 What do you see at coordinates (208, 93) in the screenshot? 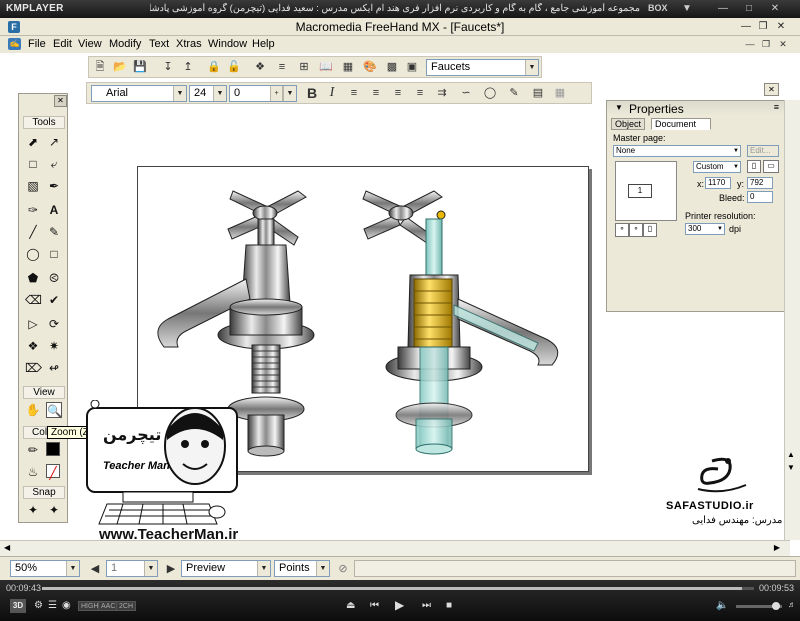
I see `font-size-select: 24 ▼` at bounding box center [208, 93].